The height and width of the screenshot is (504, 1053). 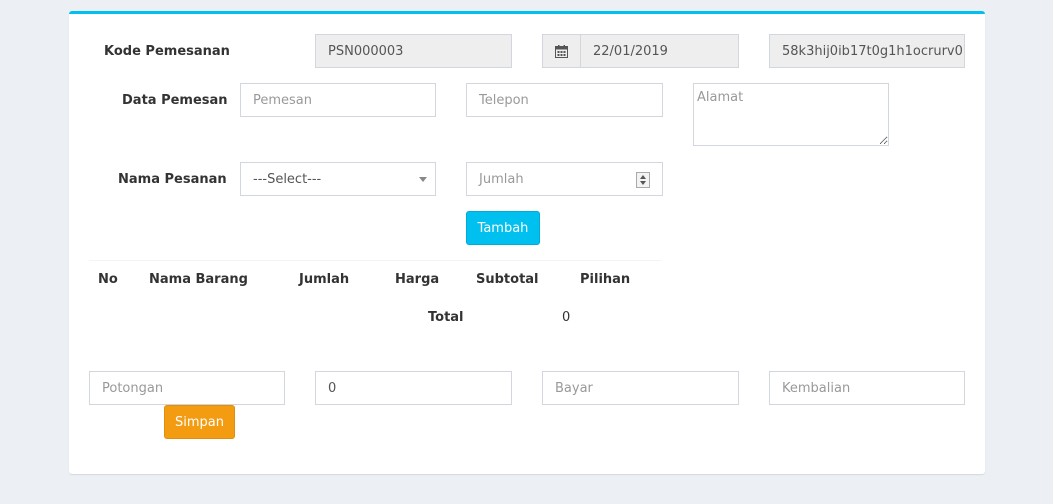 What do you see at coordinates (199, 422) in the screenshot?
I see `simpan-button: Simpan` at bounding box center [199, 422].